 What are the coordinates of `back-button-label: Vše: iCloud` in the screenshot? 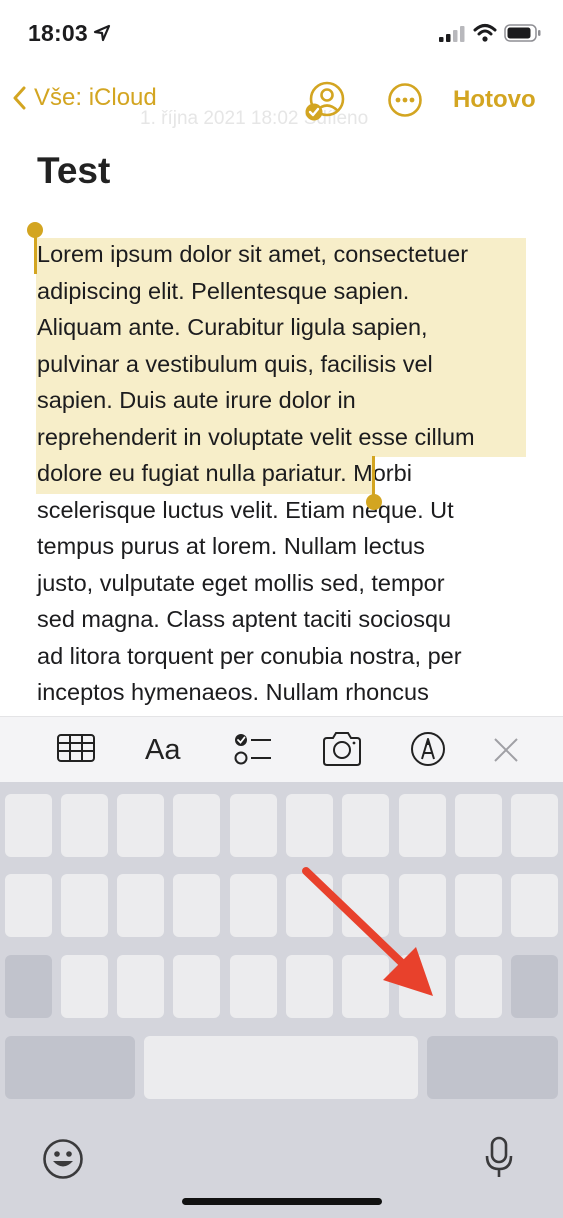 It's located at (95, 97).